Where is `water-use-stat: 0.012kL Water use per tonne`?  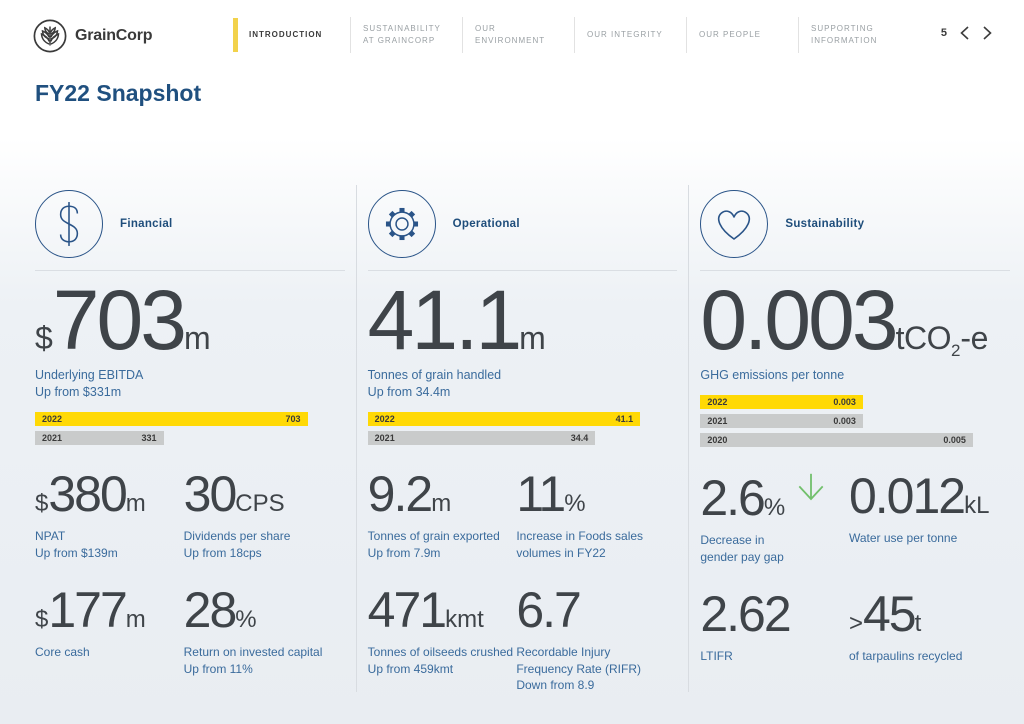
water-use-stat: 0.012kL Water use per tonne is located at coordinates (919, 507).